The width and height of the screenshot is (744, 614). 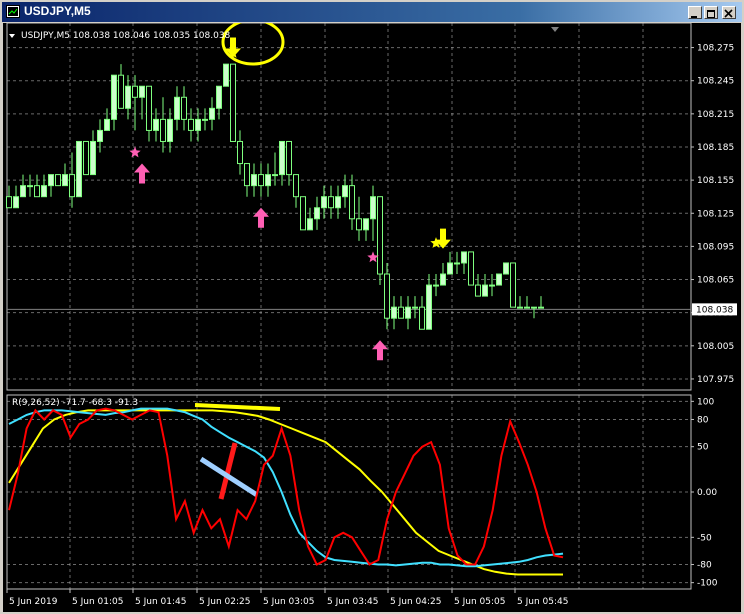 I want to click on indicator-level-label: 50, so click(x=703, y=448).